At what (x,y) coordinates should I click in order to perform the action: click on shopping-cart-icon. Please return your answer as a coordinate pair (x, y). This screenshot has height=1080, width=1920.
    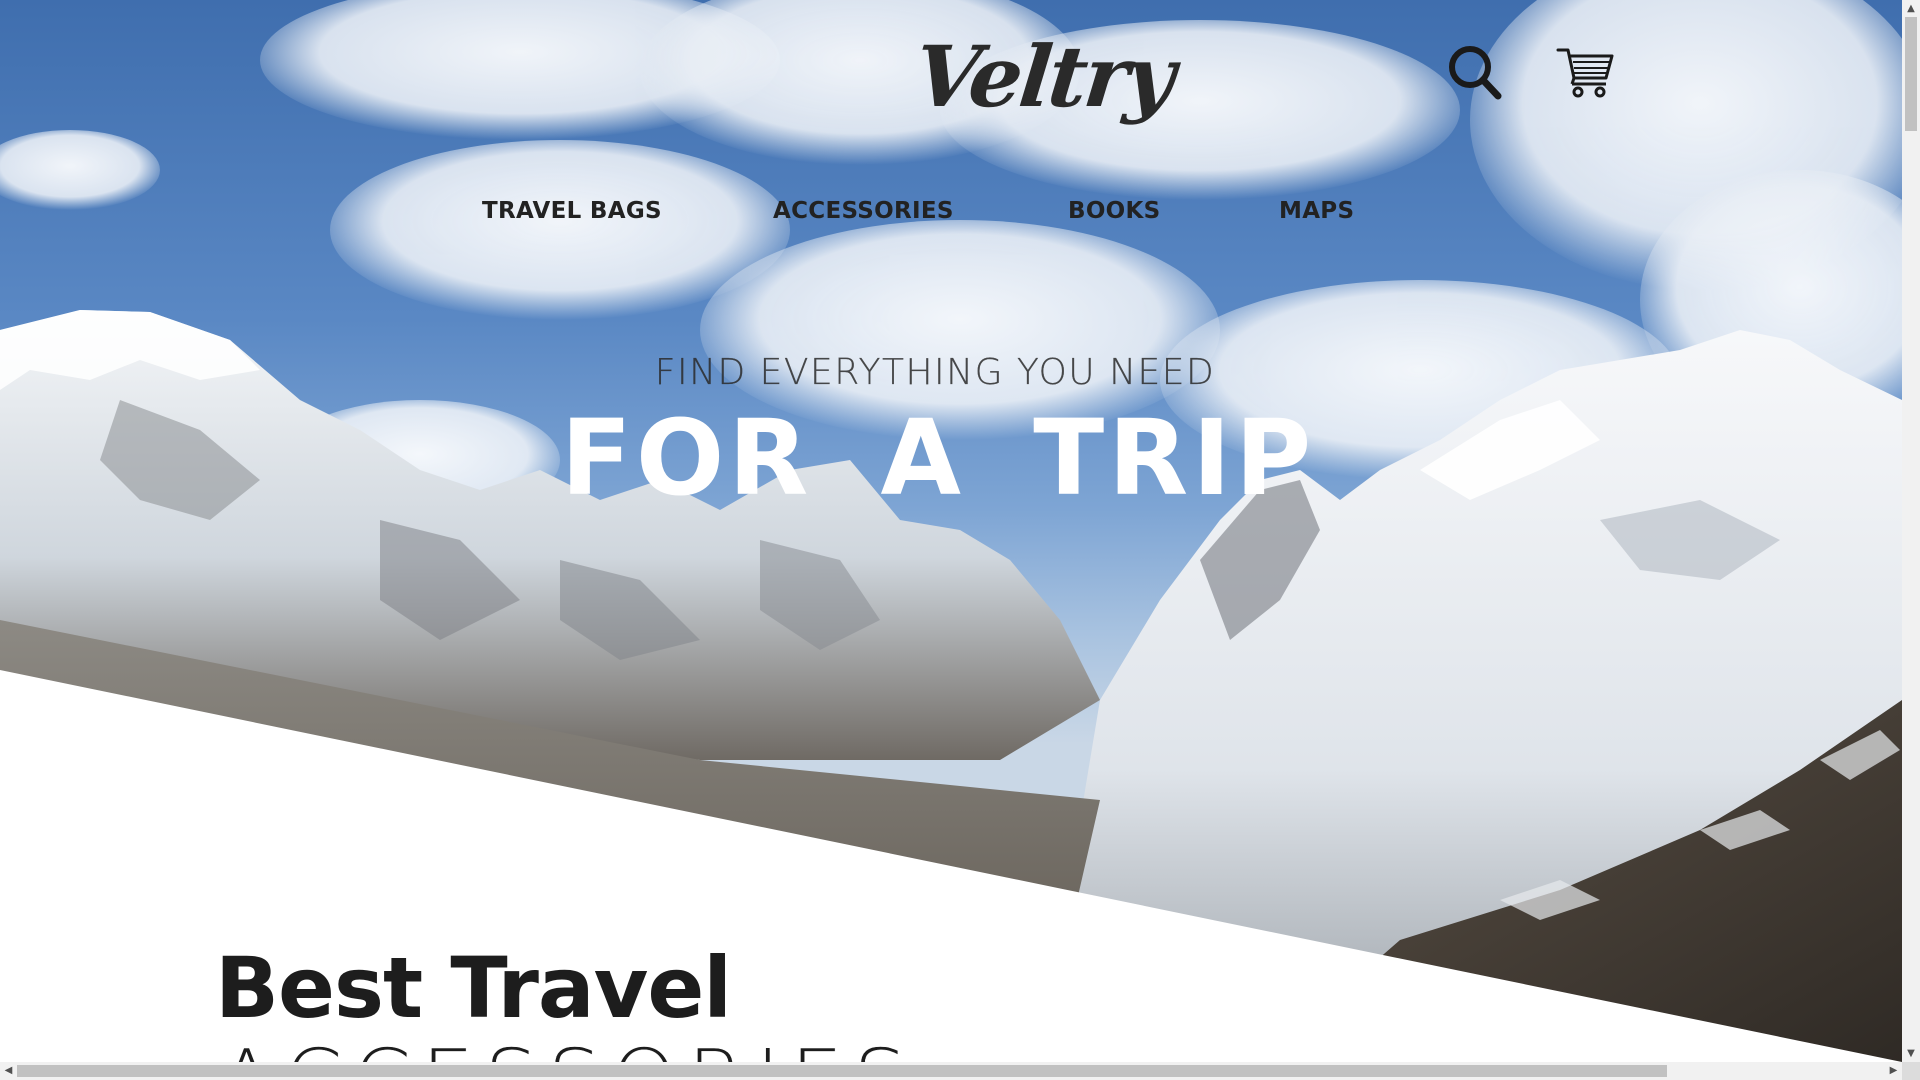
    Looking at the image, I should click on (1585, 73).